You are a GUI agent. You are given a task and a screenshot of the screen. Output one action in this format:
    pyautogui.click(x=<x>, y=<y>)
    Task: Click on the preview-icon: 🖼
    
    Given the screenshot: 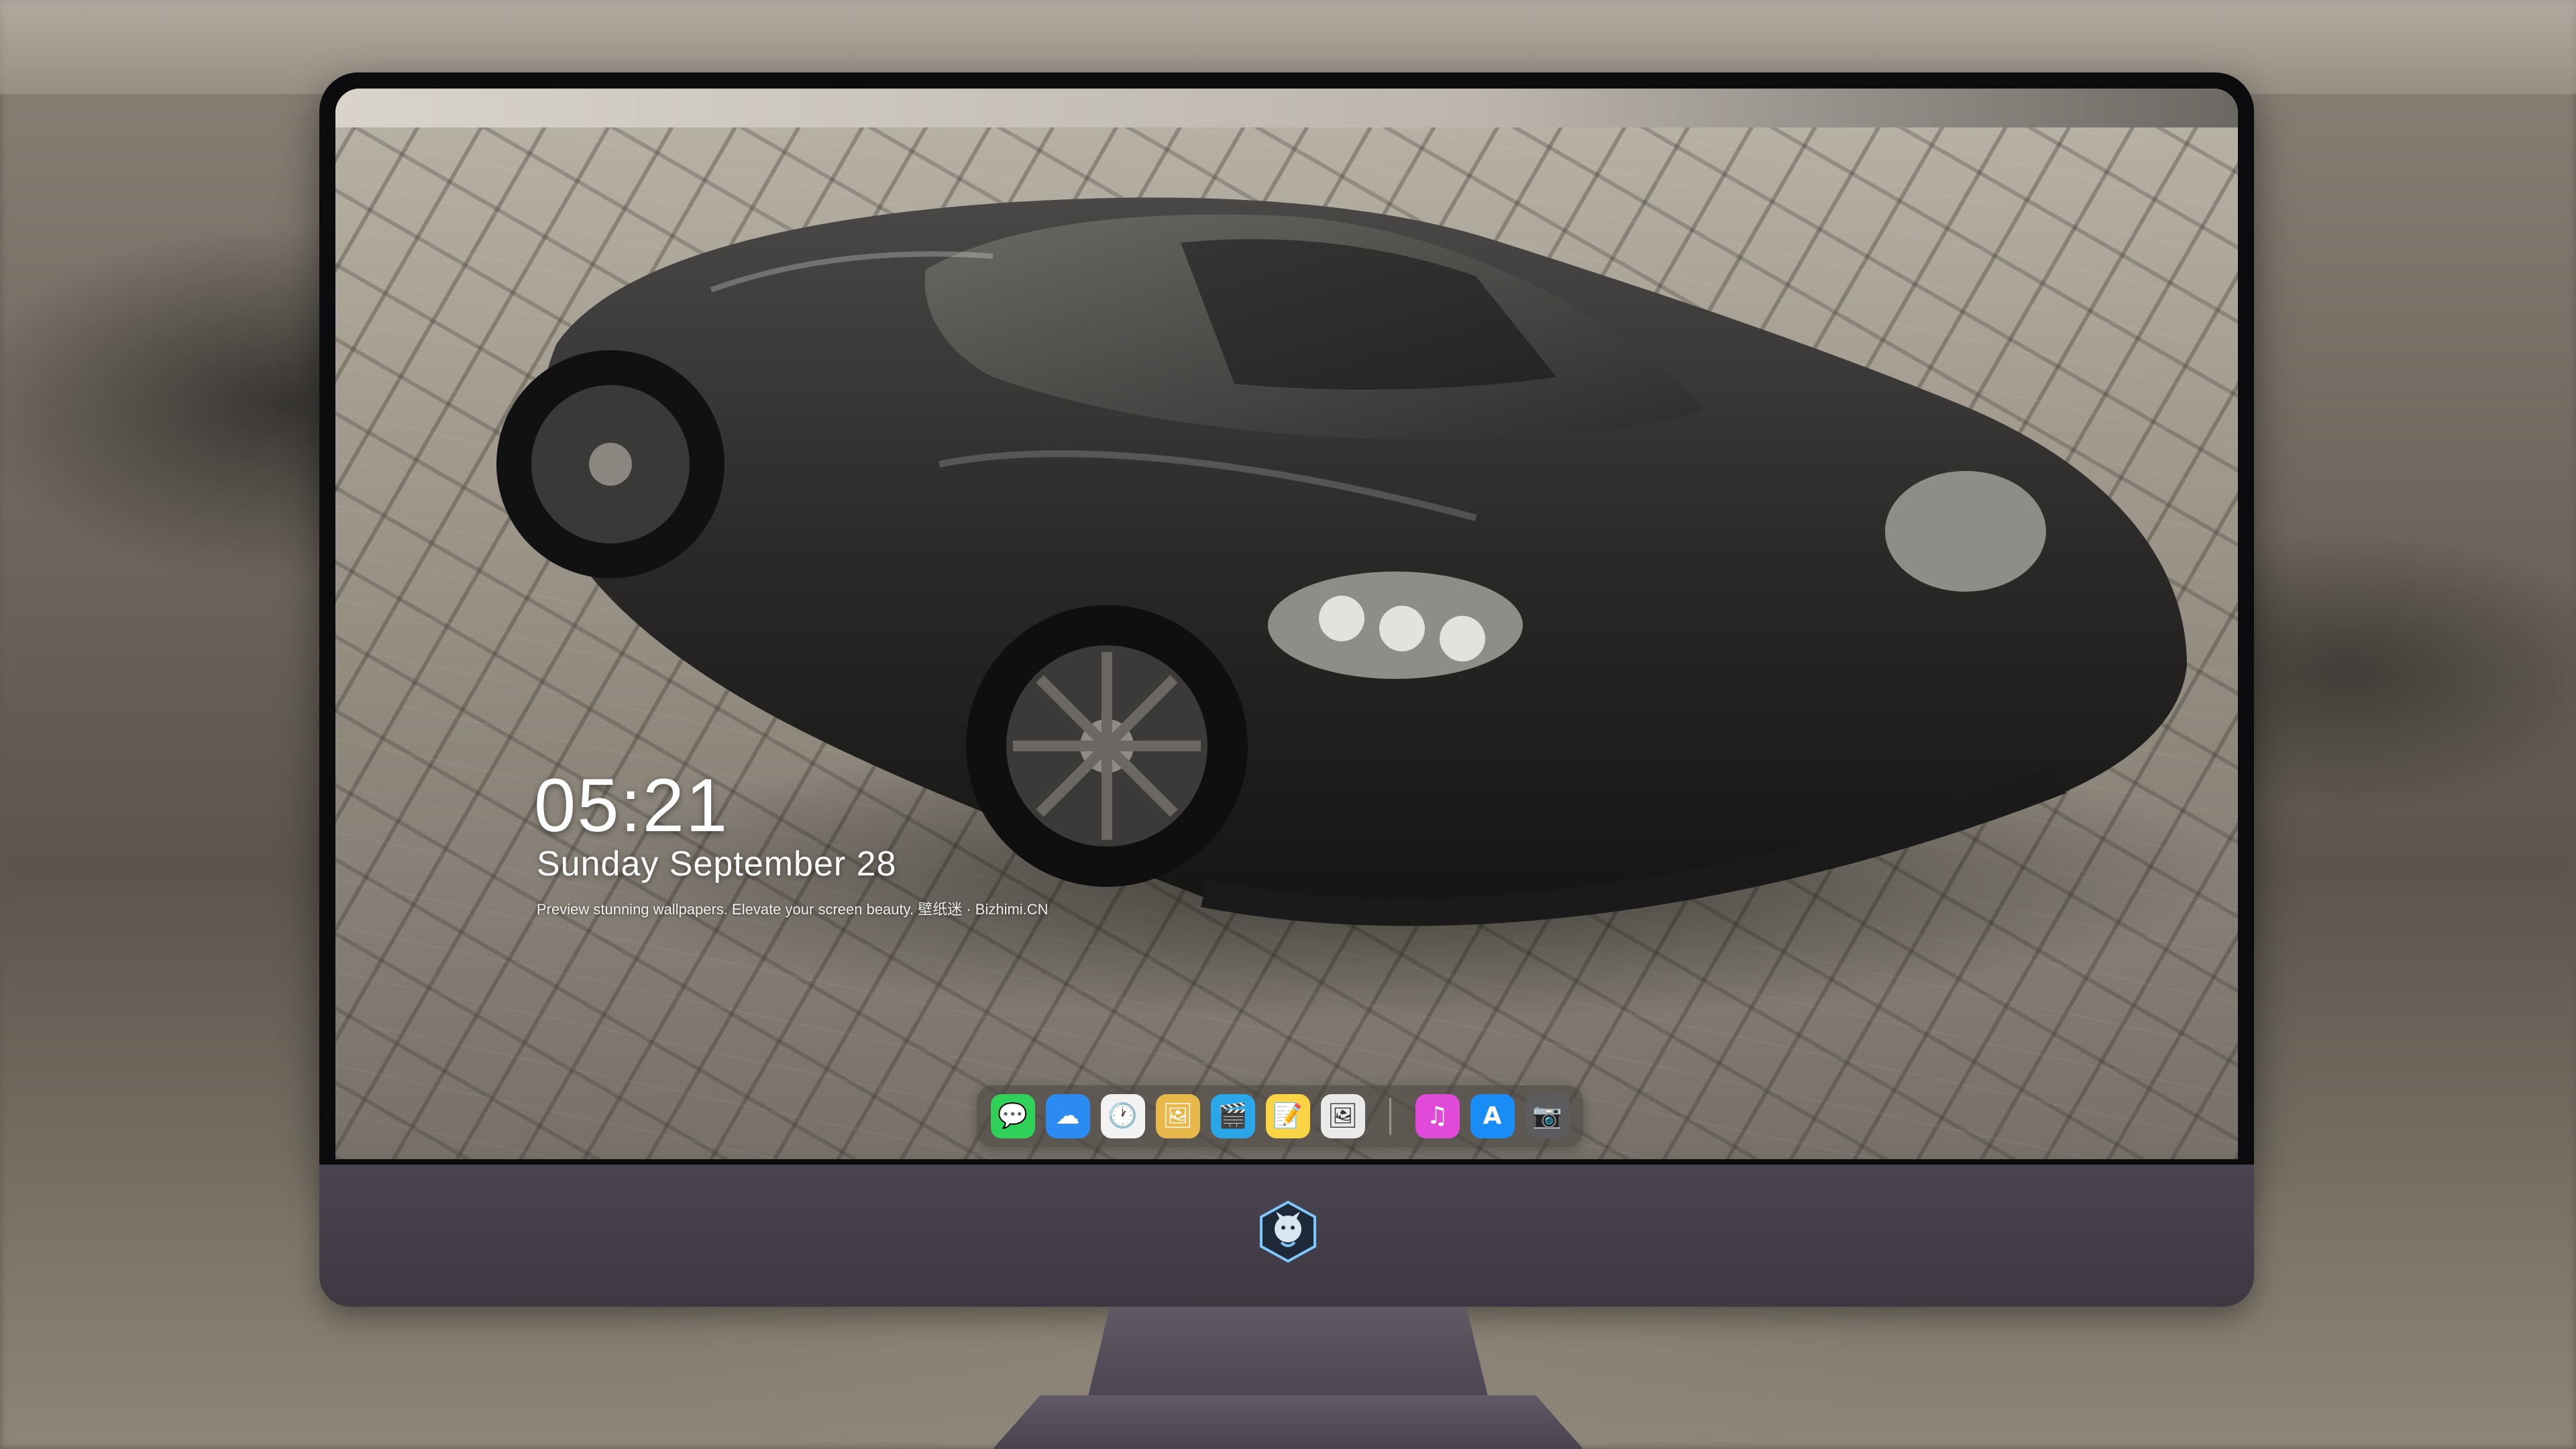 What is the action you would take?
    pyautogui.click(x=1177, y=1116)
    